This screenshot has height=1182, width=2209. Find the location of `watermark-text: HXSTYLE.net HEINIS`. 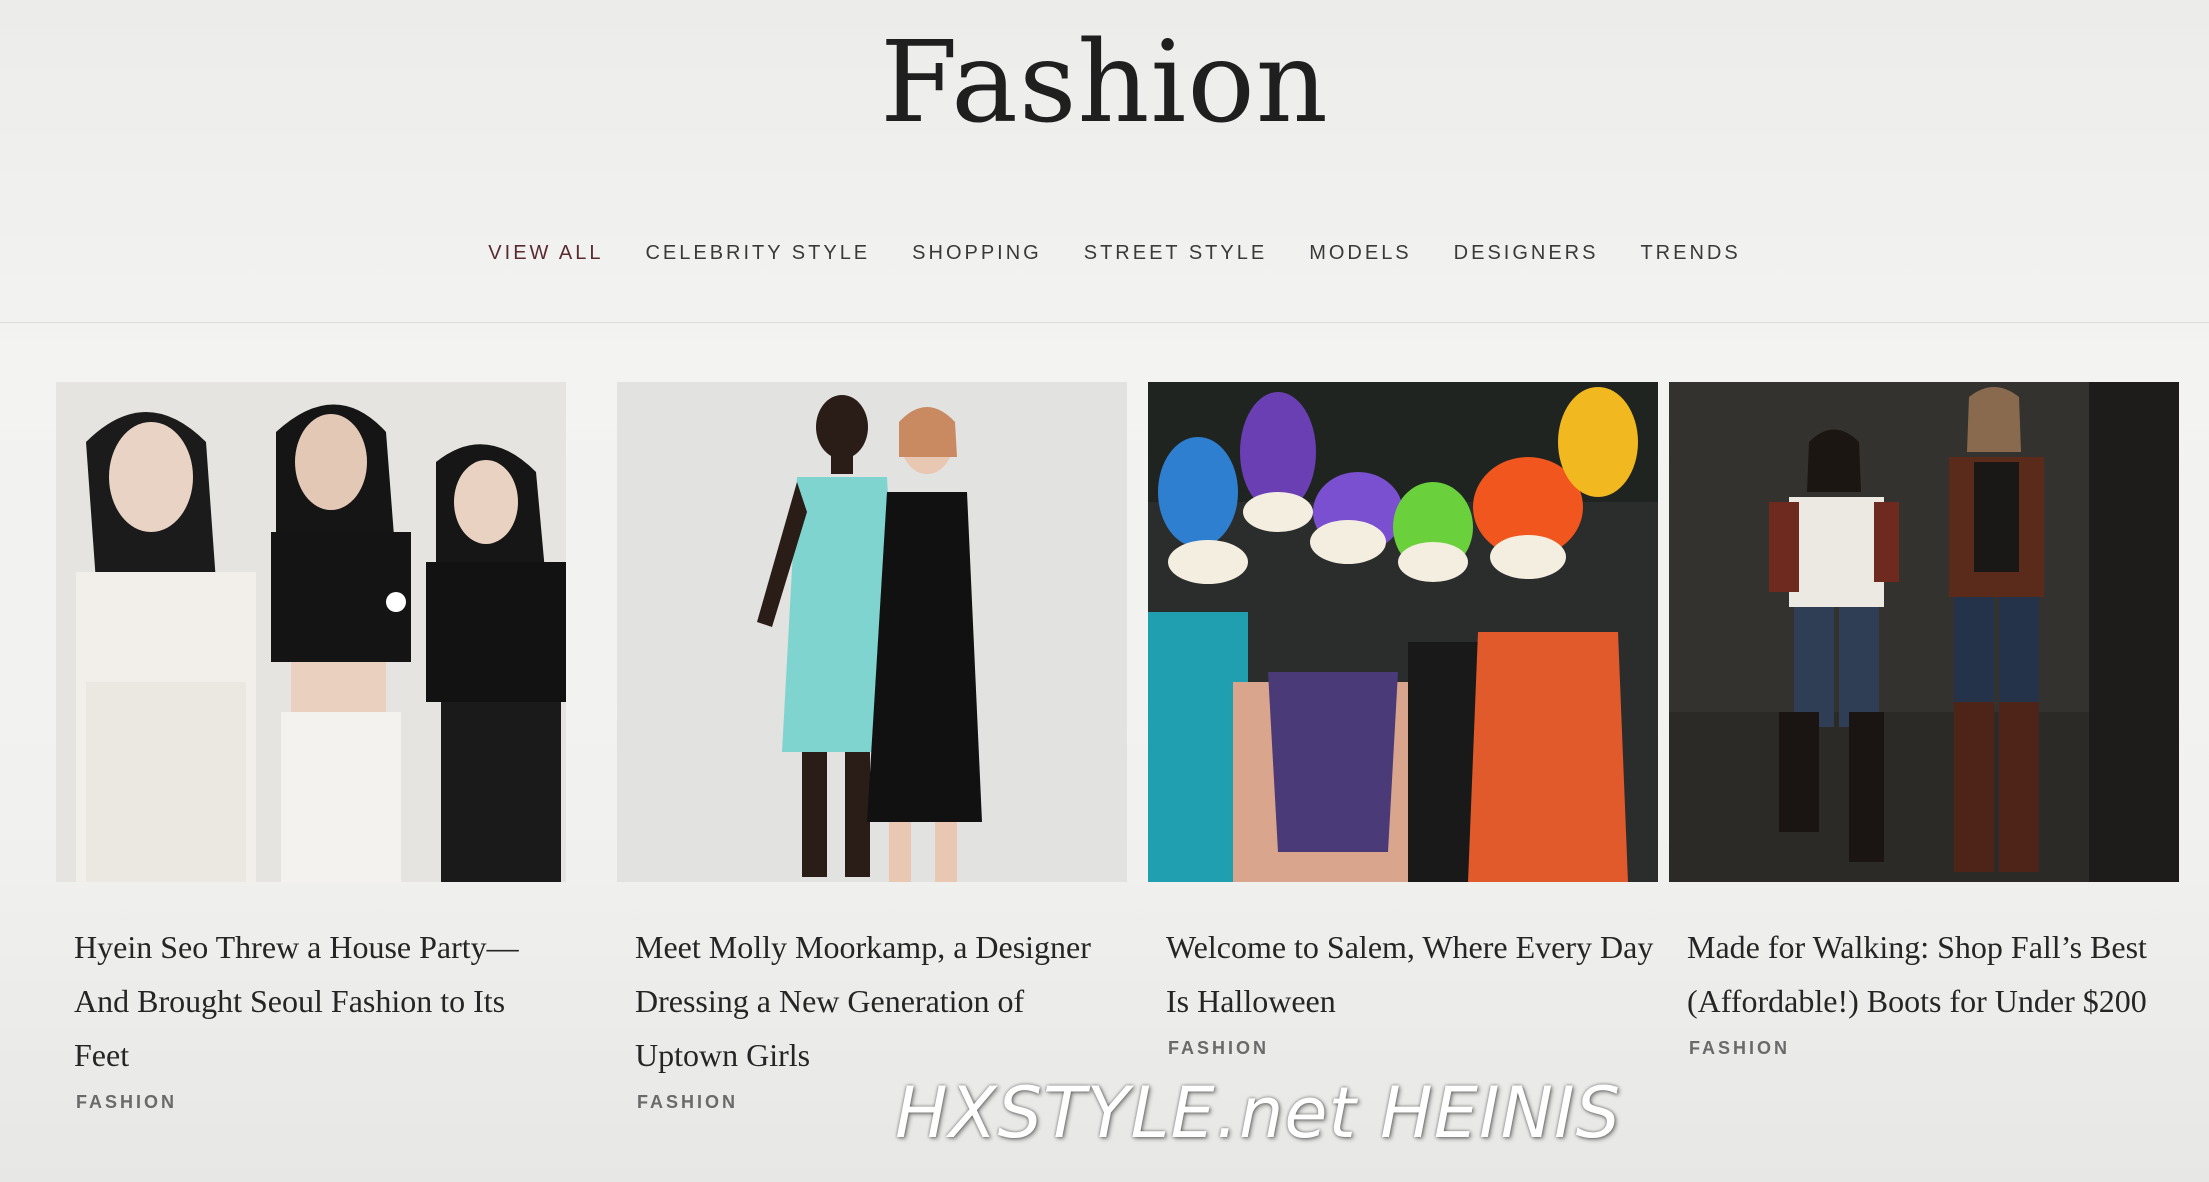

watermark-text: HXSTYLE.net HEINIS is located at coordinates (1258, 1113).